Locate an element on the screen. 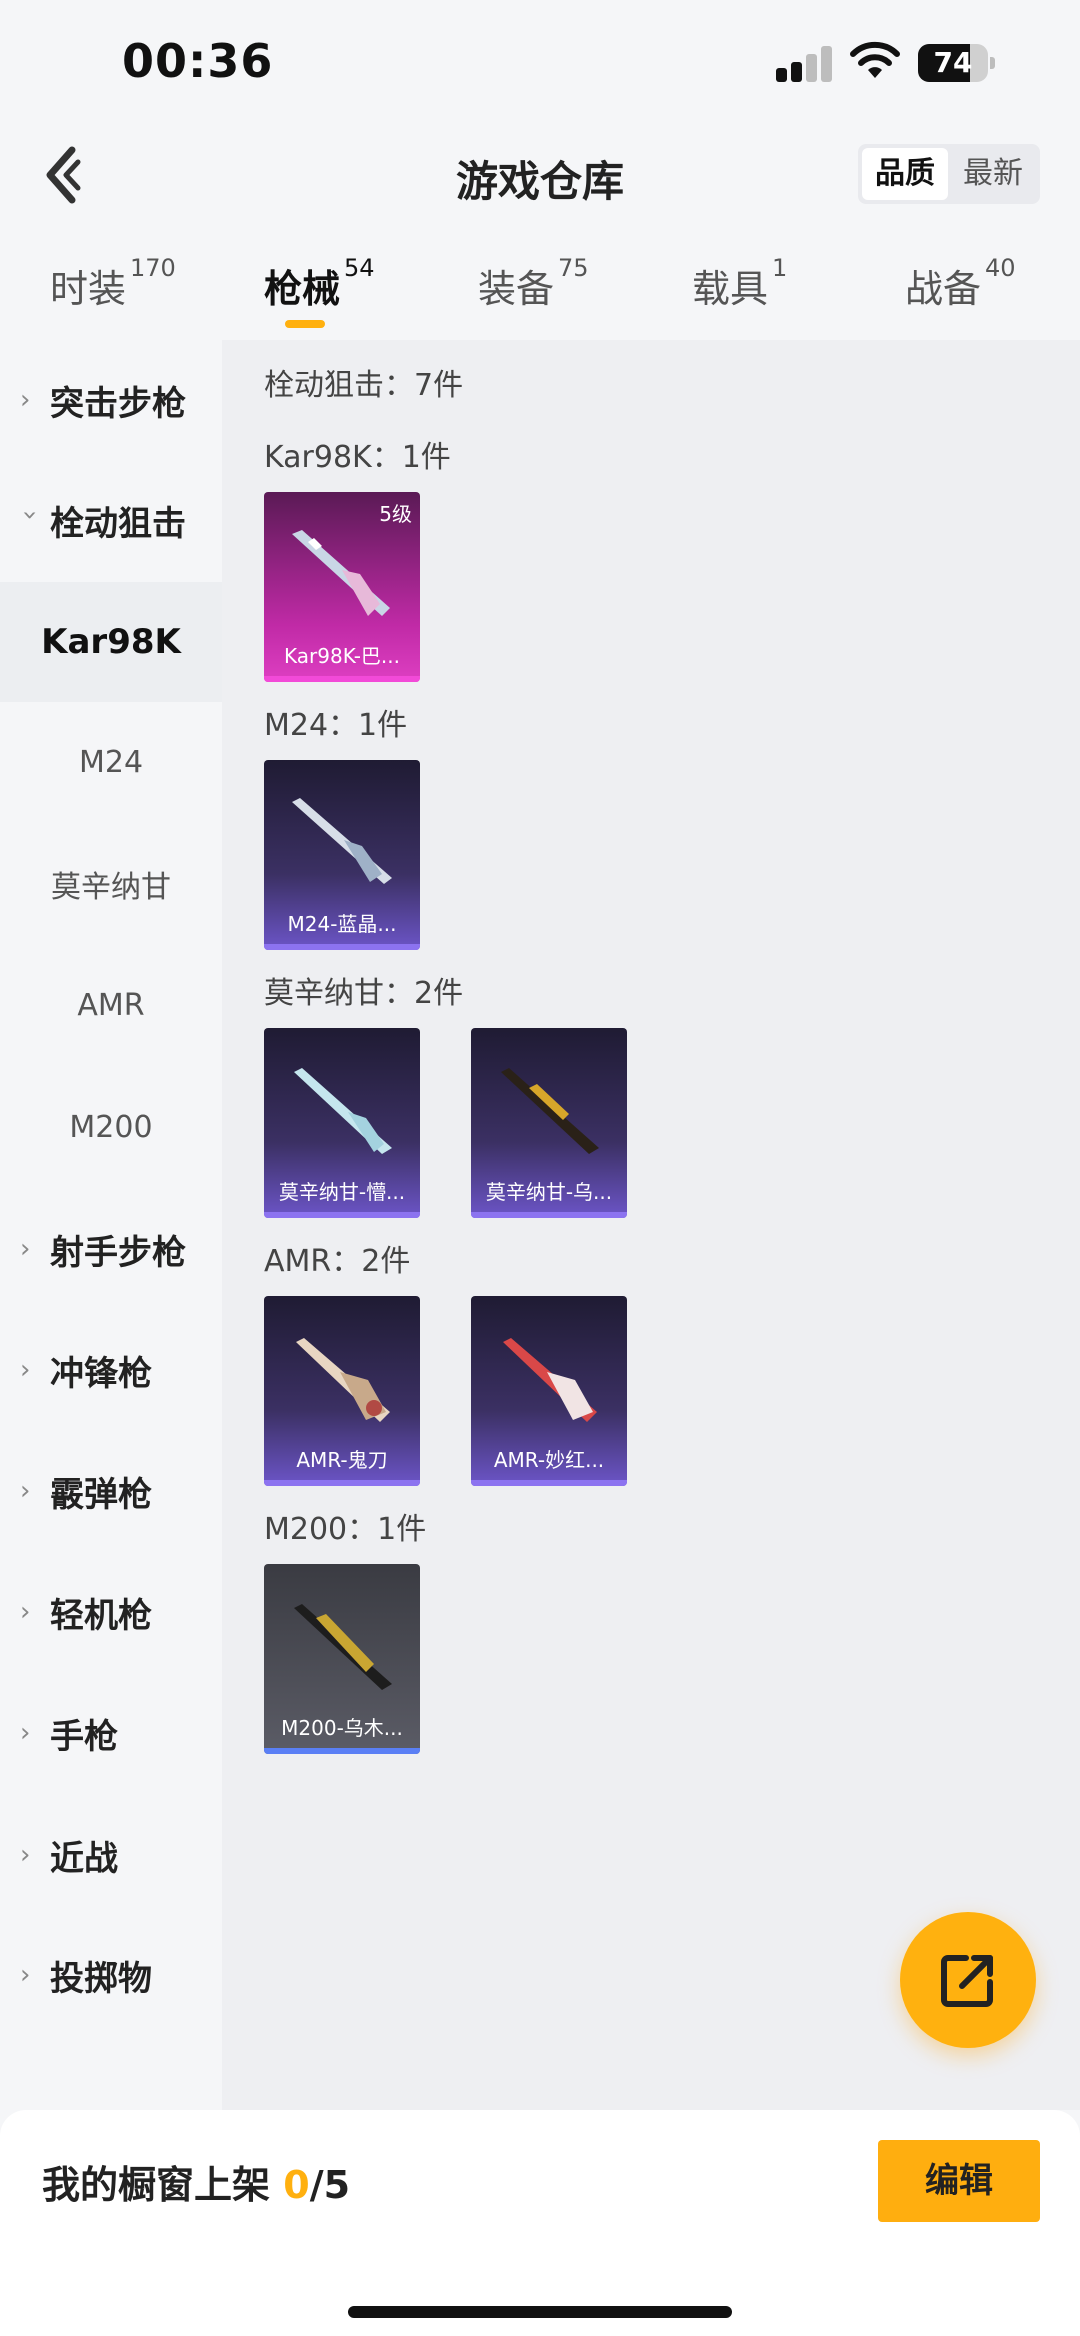  tab-count: 40 is located at coordinates (1000, 268).